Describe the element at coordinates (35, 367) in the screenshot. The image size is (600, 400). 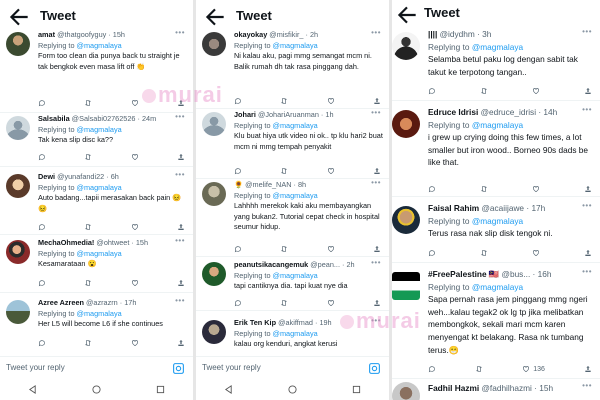
I see `reply-input: Tweet your reply` at that location.